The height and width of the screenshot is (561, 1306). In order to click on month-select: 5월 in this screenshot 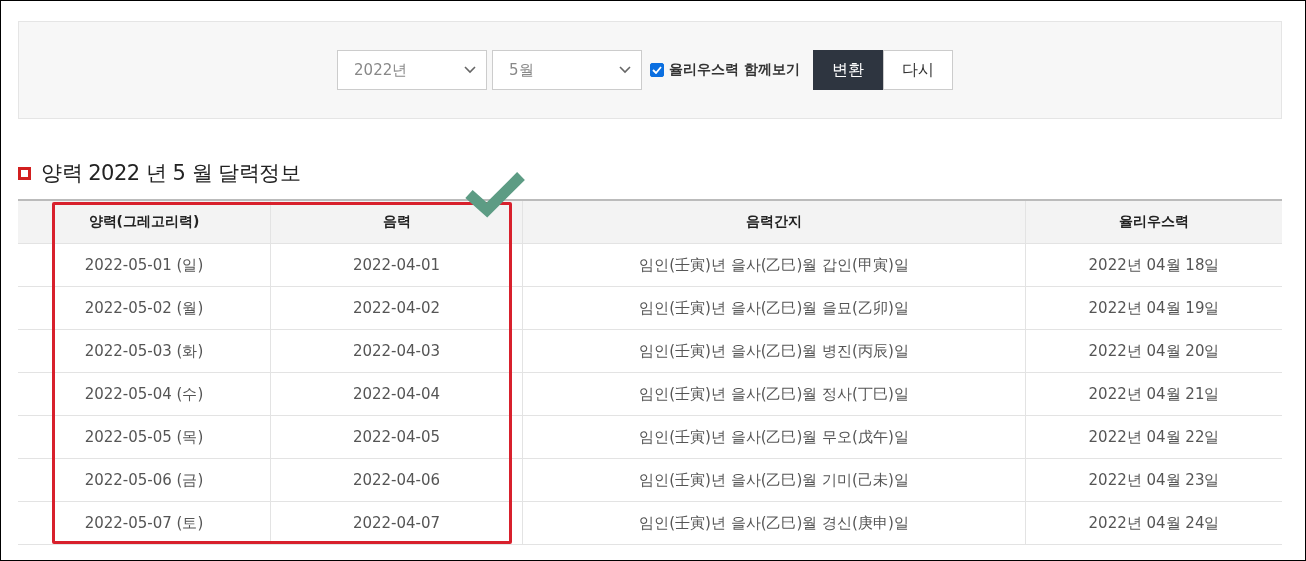, I will do `click(567, 70)`.